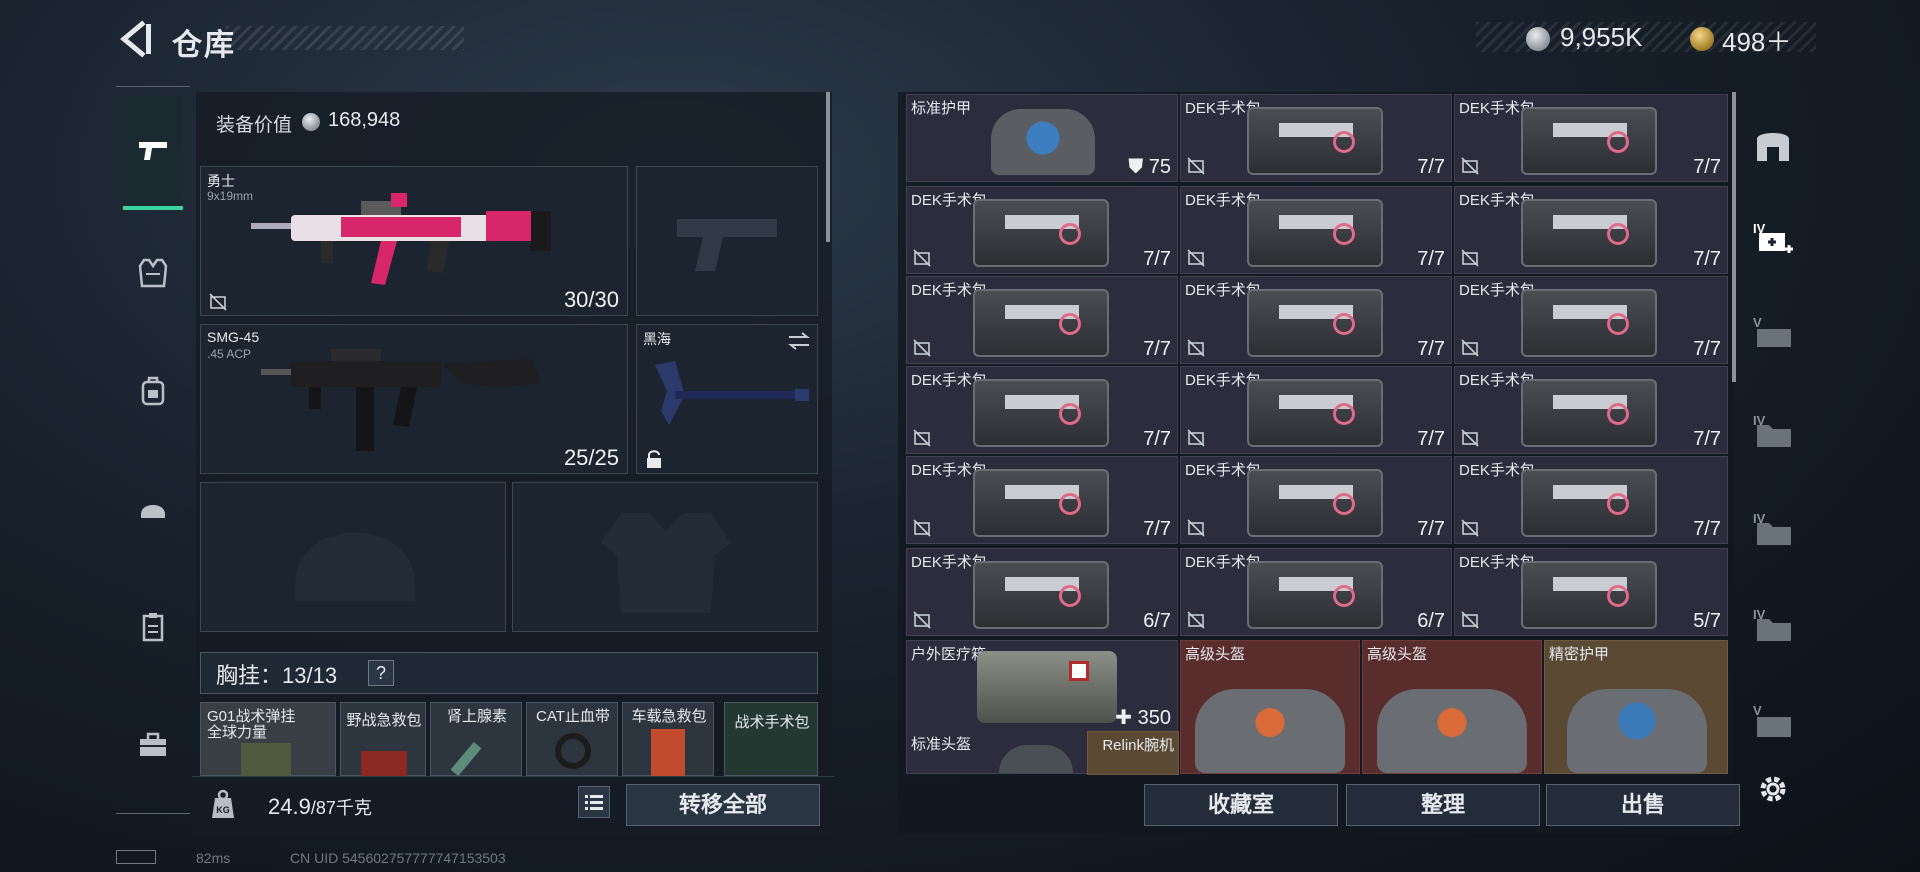 This screenshot has width=1920, height=872. What do you see at coordinates (1756, 40) in the screenshot?
I see `gold-currency-amount: 498＋` at bounding box center [1756, 40].